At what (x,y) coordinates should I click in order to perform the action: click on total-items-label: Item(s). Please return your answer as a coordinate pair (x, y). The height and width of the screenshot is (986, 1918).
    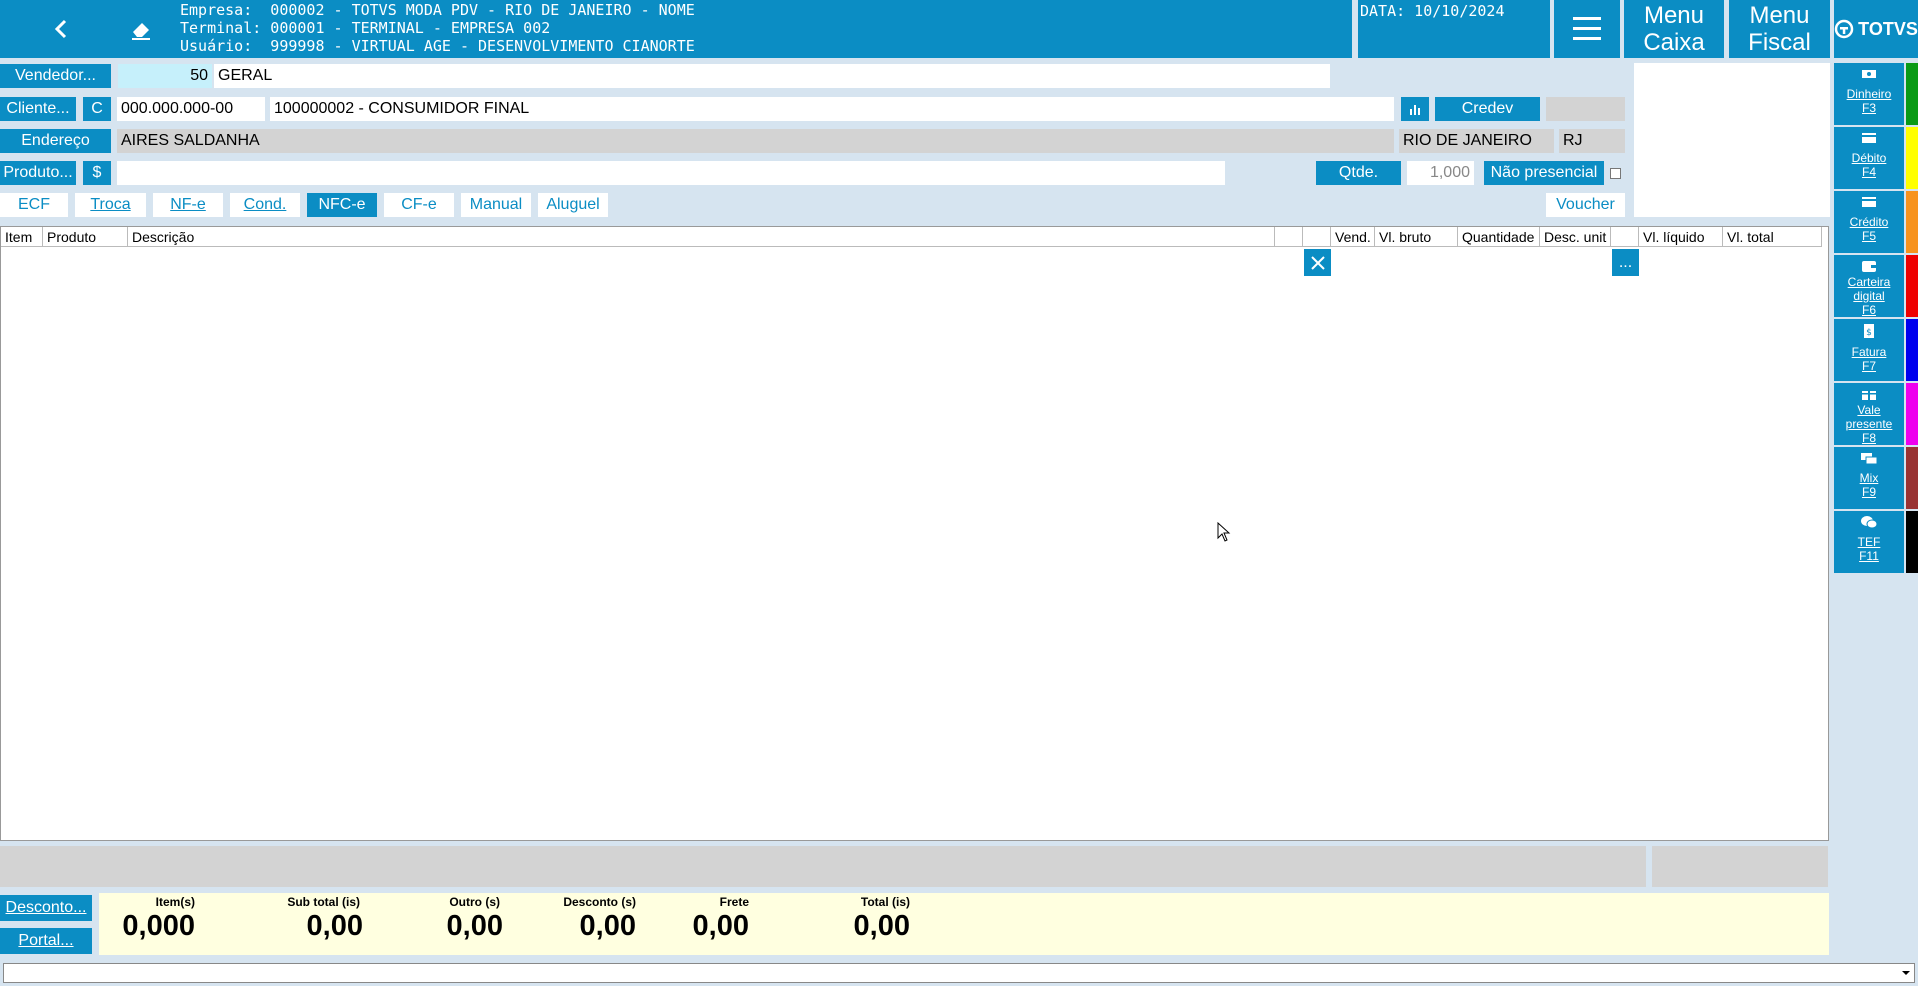
    Looking at the image, I should click on (175, 902).